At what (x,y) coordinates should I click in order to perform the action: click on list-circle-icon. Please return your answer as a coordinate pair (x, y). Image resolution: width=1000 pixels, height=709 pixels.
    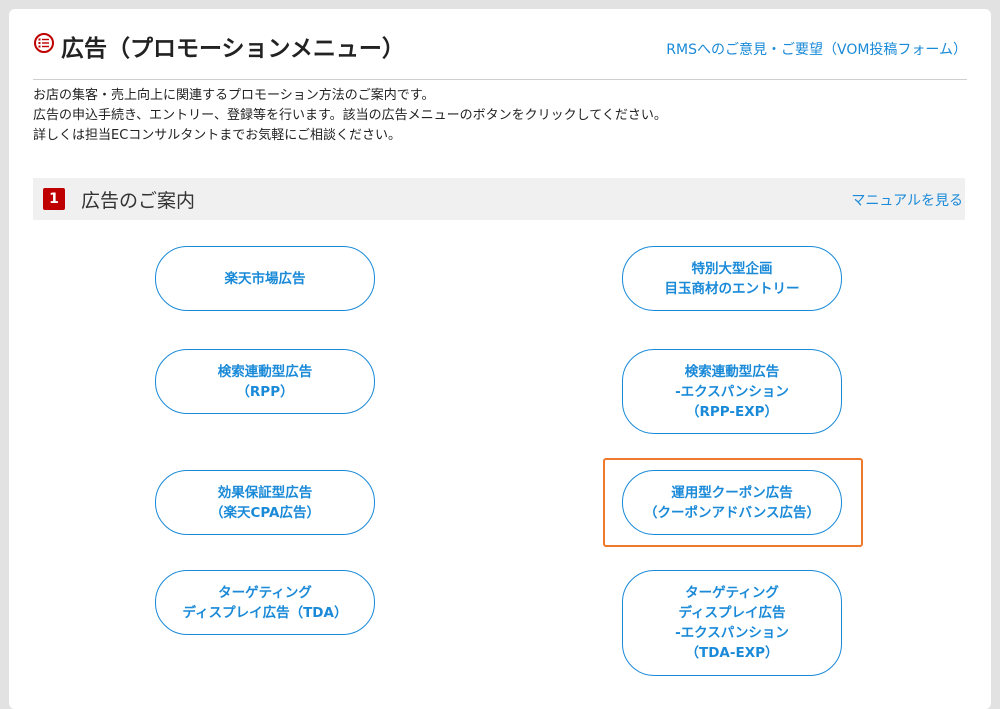
    Looking at the image, I should click on (44, 43).